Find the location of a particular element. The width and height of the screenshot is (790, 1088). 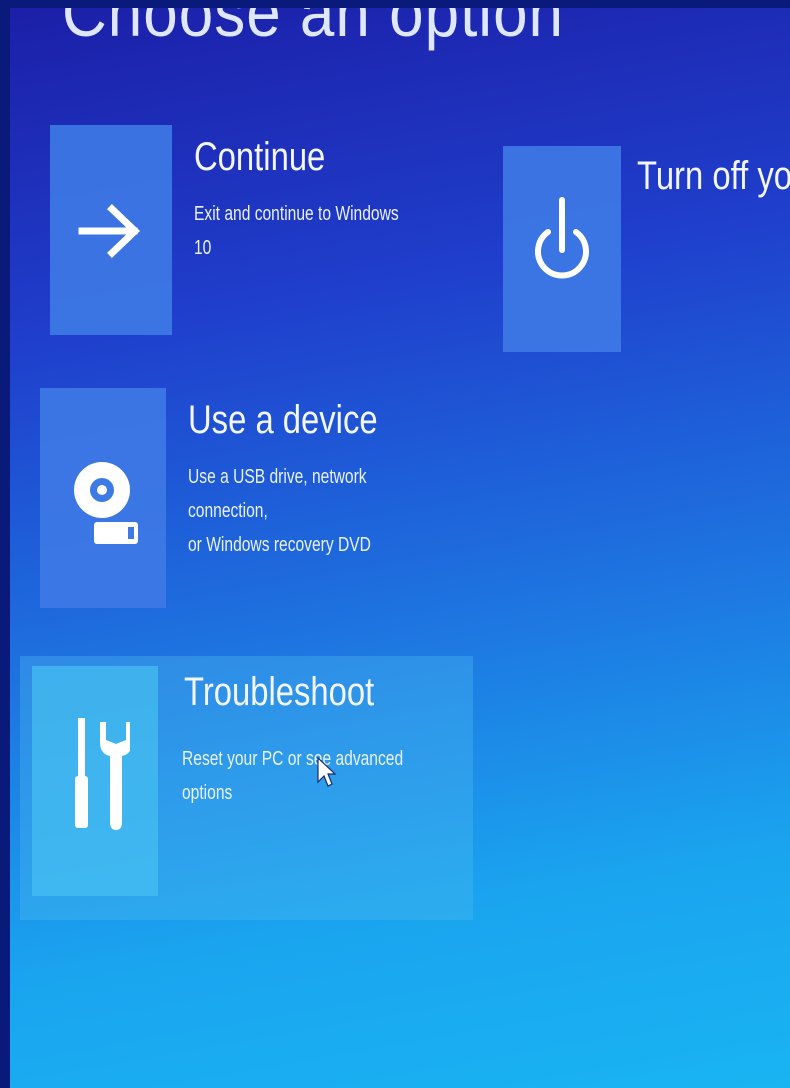

option-title: Turn off your P is located at coordinates (713, 176).